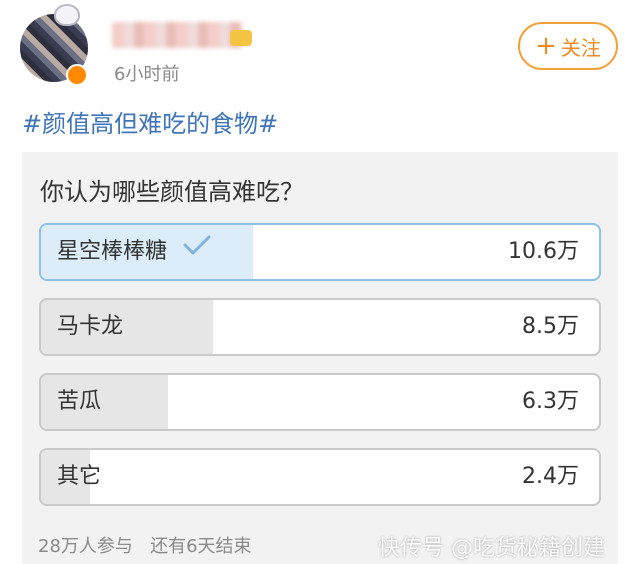 This screenshot has width=640, height=564. Describe the element at coordinates (201, 546) in the screenshot. I see `poll-remaining: 还有6天结束` at that location.